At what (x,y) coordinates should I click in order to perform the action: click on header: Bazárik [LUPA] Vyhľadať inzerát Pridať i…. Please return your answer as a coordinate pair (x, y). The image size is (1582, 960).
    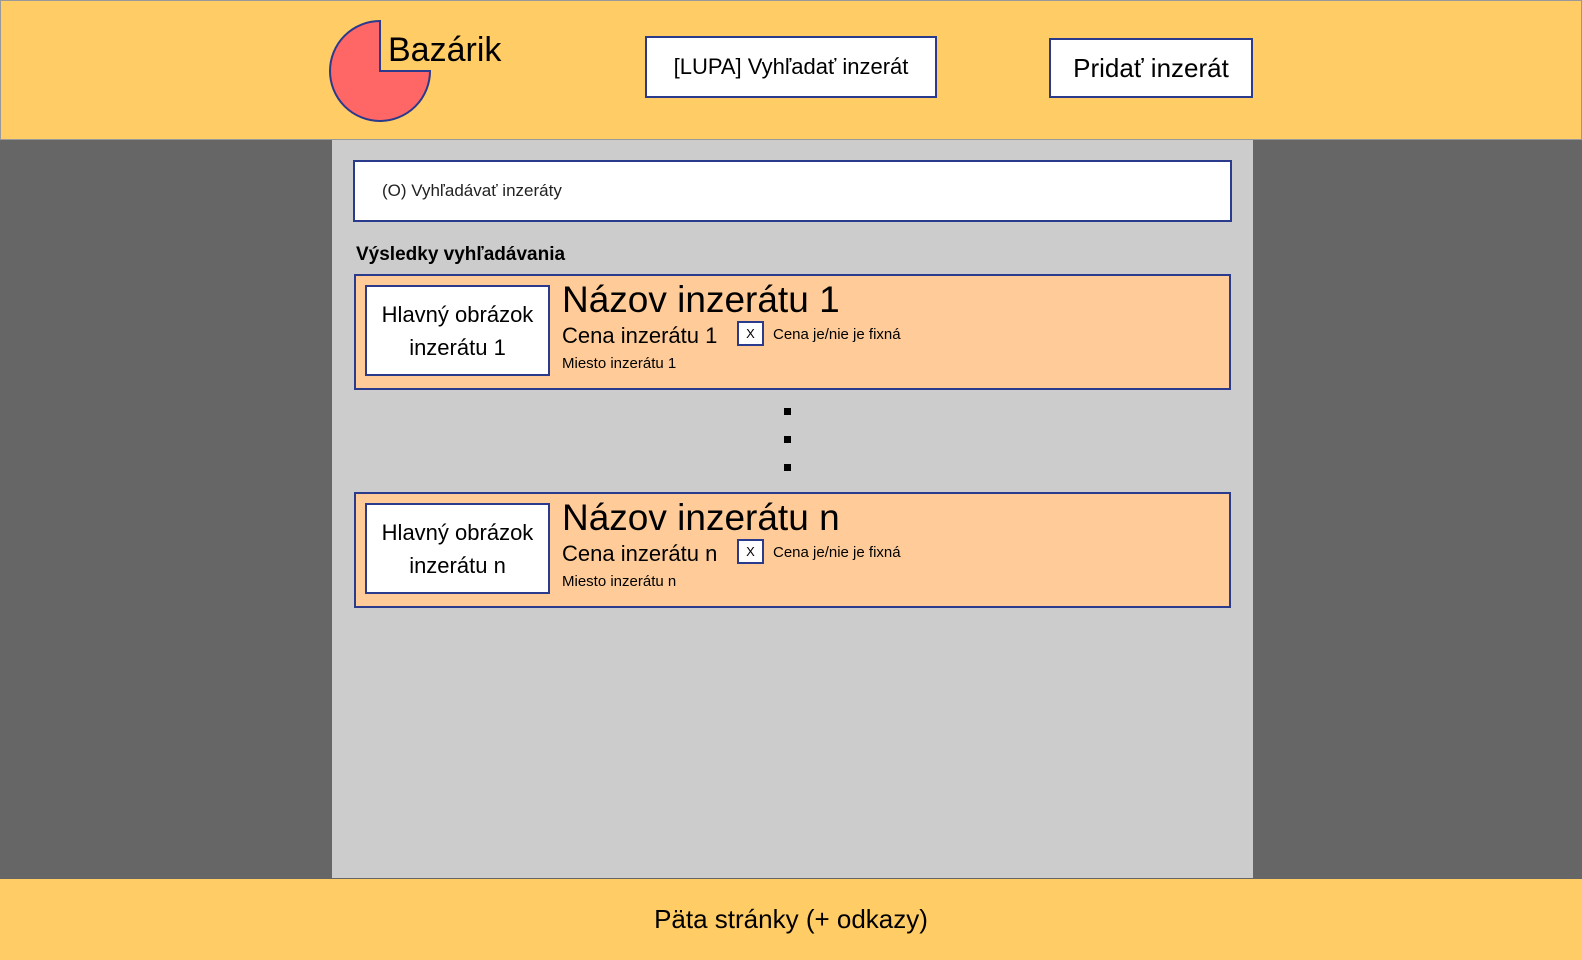
    Looking at the image, I should click on (791, 70).